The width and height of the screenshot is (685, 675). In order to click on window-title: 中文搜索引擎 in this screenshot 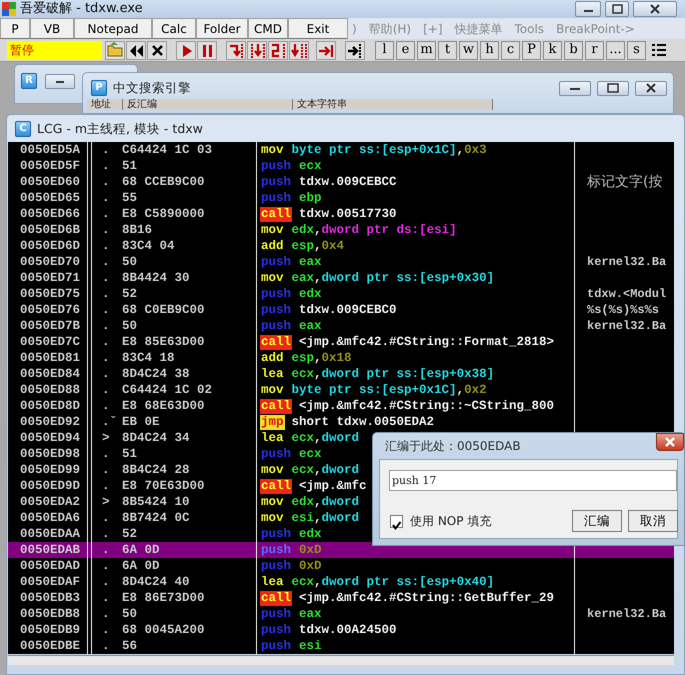, I will do `click(152, 87)`.